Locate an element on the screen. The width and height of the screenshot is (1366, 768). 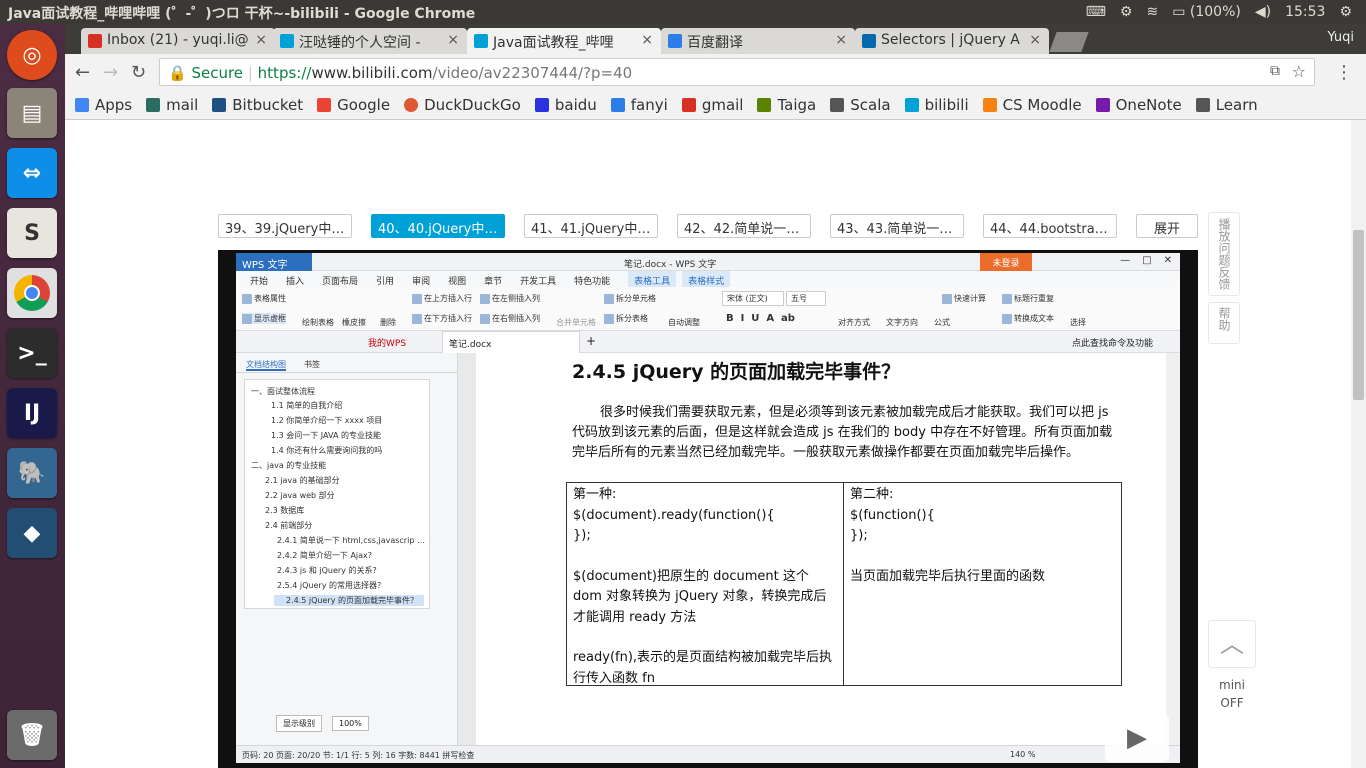
bookmark-bitbucket: Bitbucket is located at coordinates (257, 105).